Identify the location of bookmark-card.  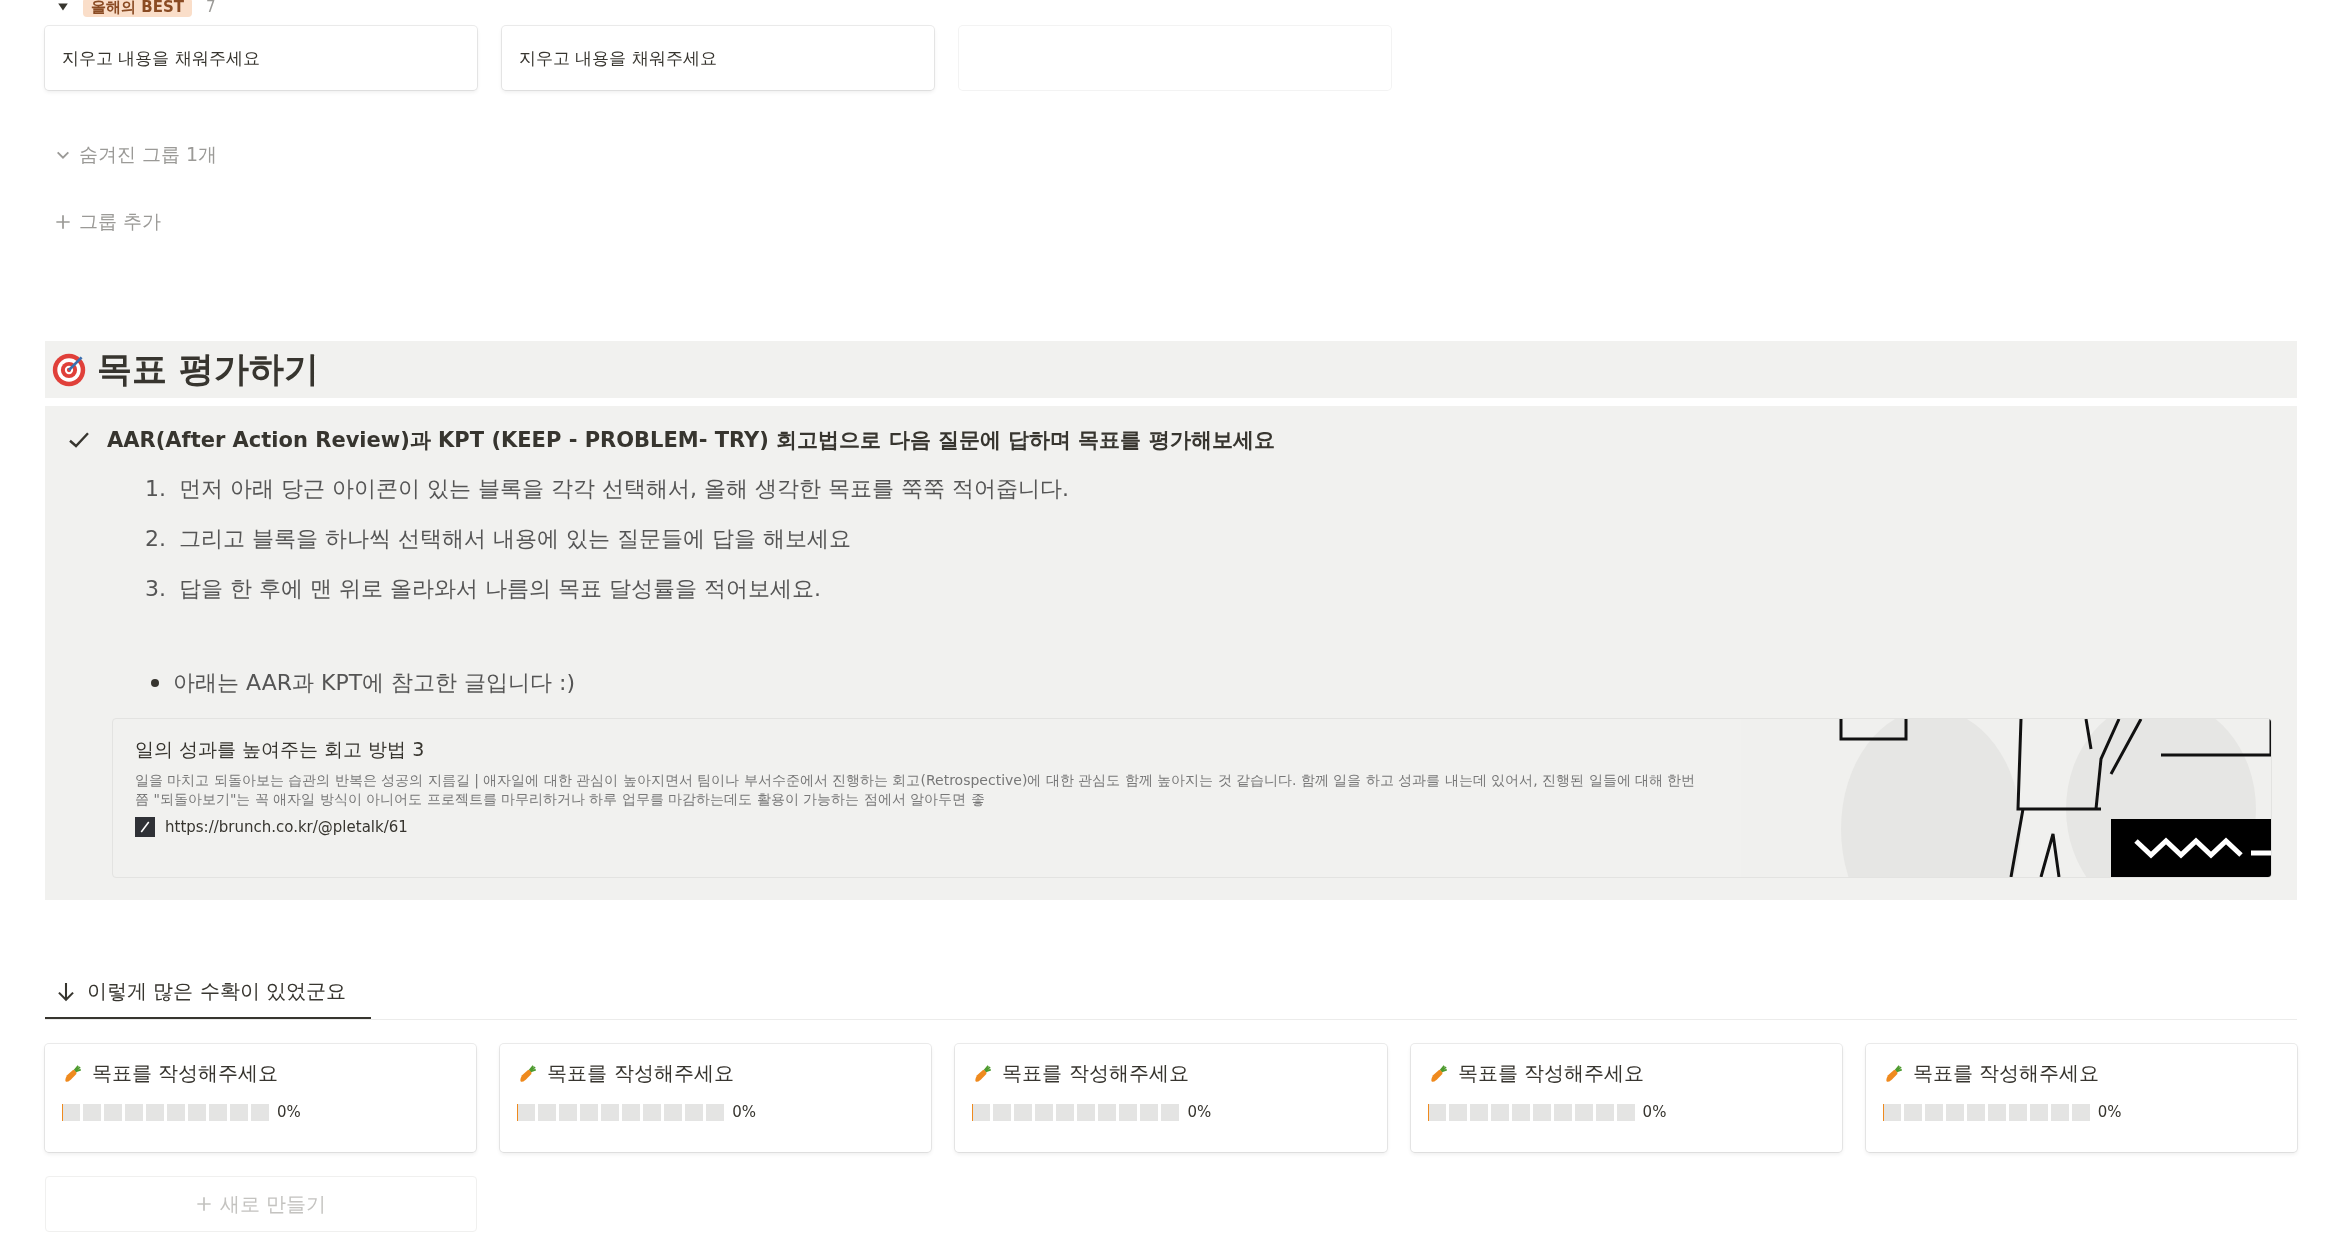
(1192, 798).